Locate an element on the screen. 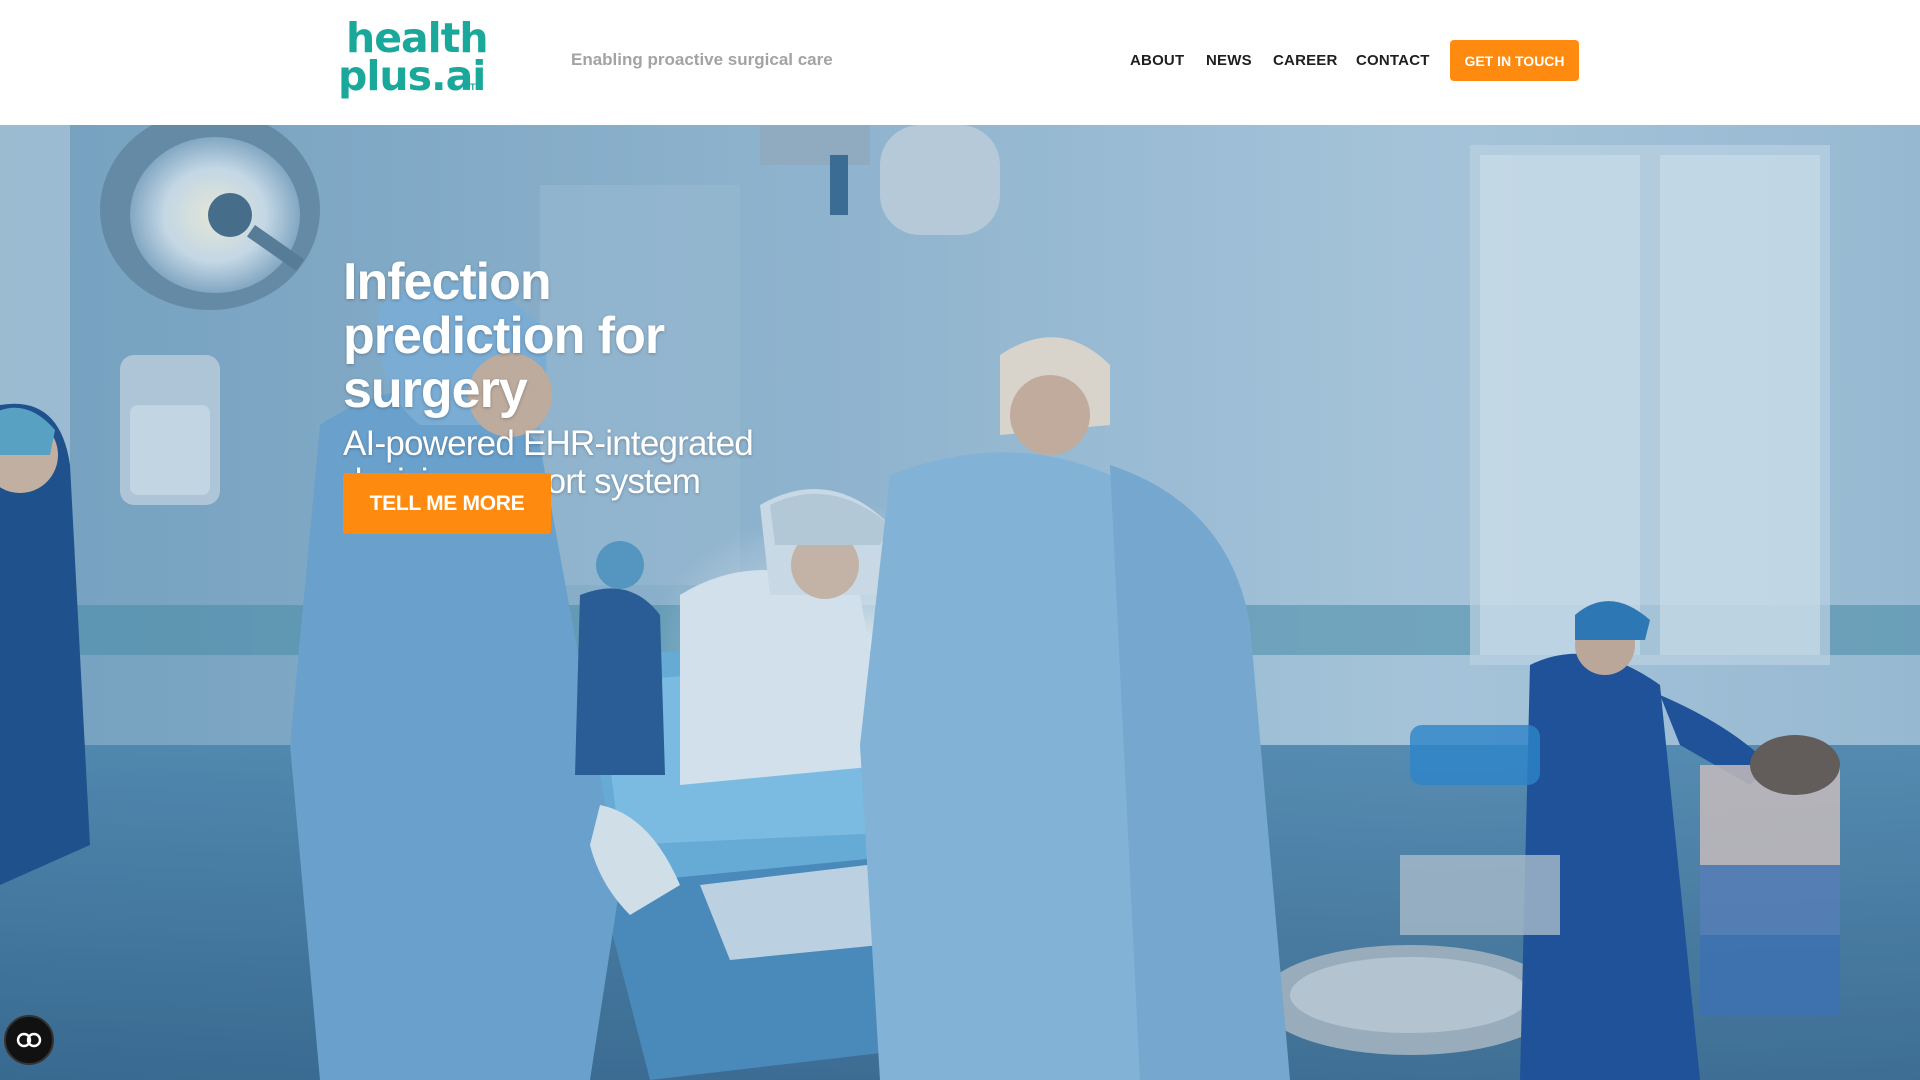 The image size is (1920, 1080). logo-text-plus-ai: plus.ai is located at coordinates (412, 76).